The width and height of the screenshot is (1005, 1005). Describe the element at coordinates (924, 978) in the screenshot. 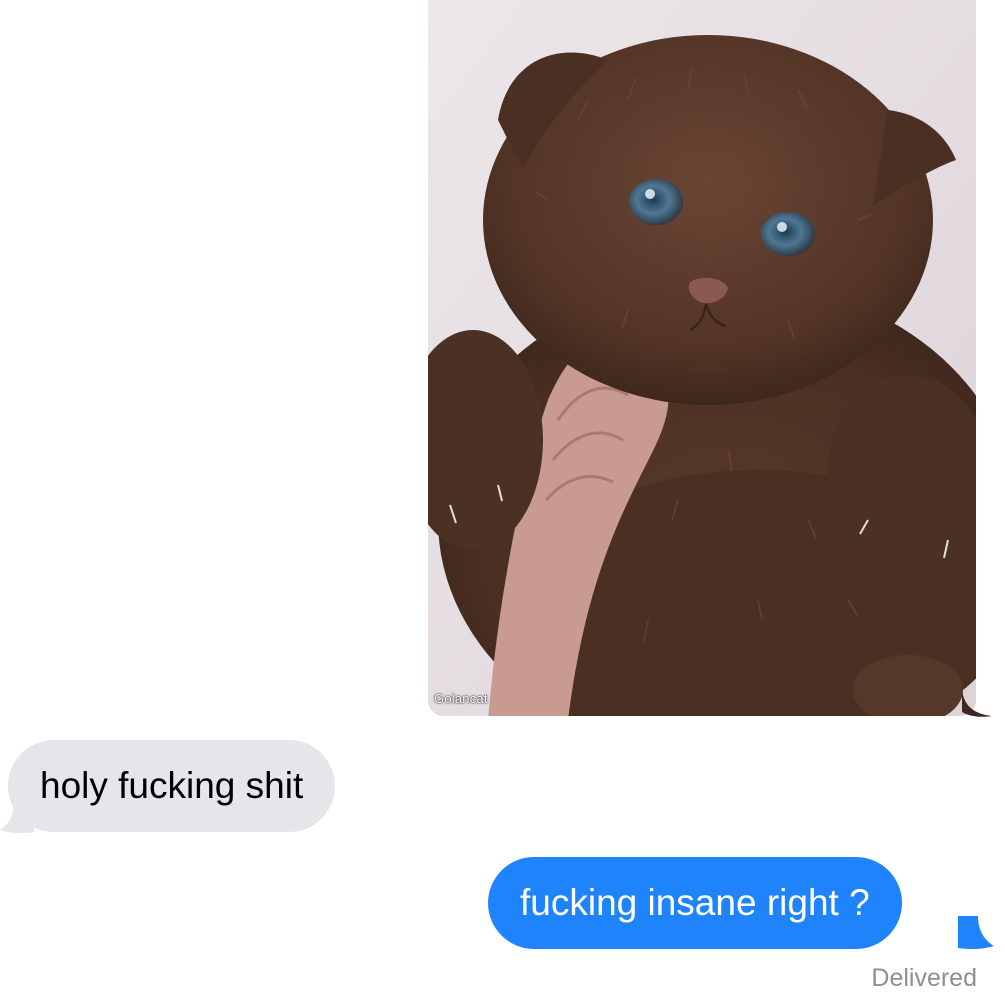

I see `delivery-status: Delivered` at that location.